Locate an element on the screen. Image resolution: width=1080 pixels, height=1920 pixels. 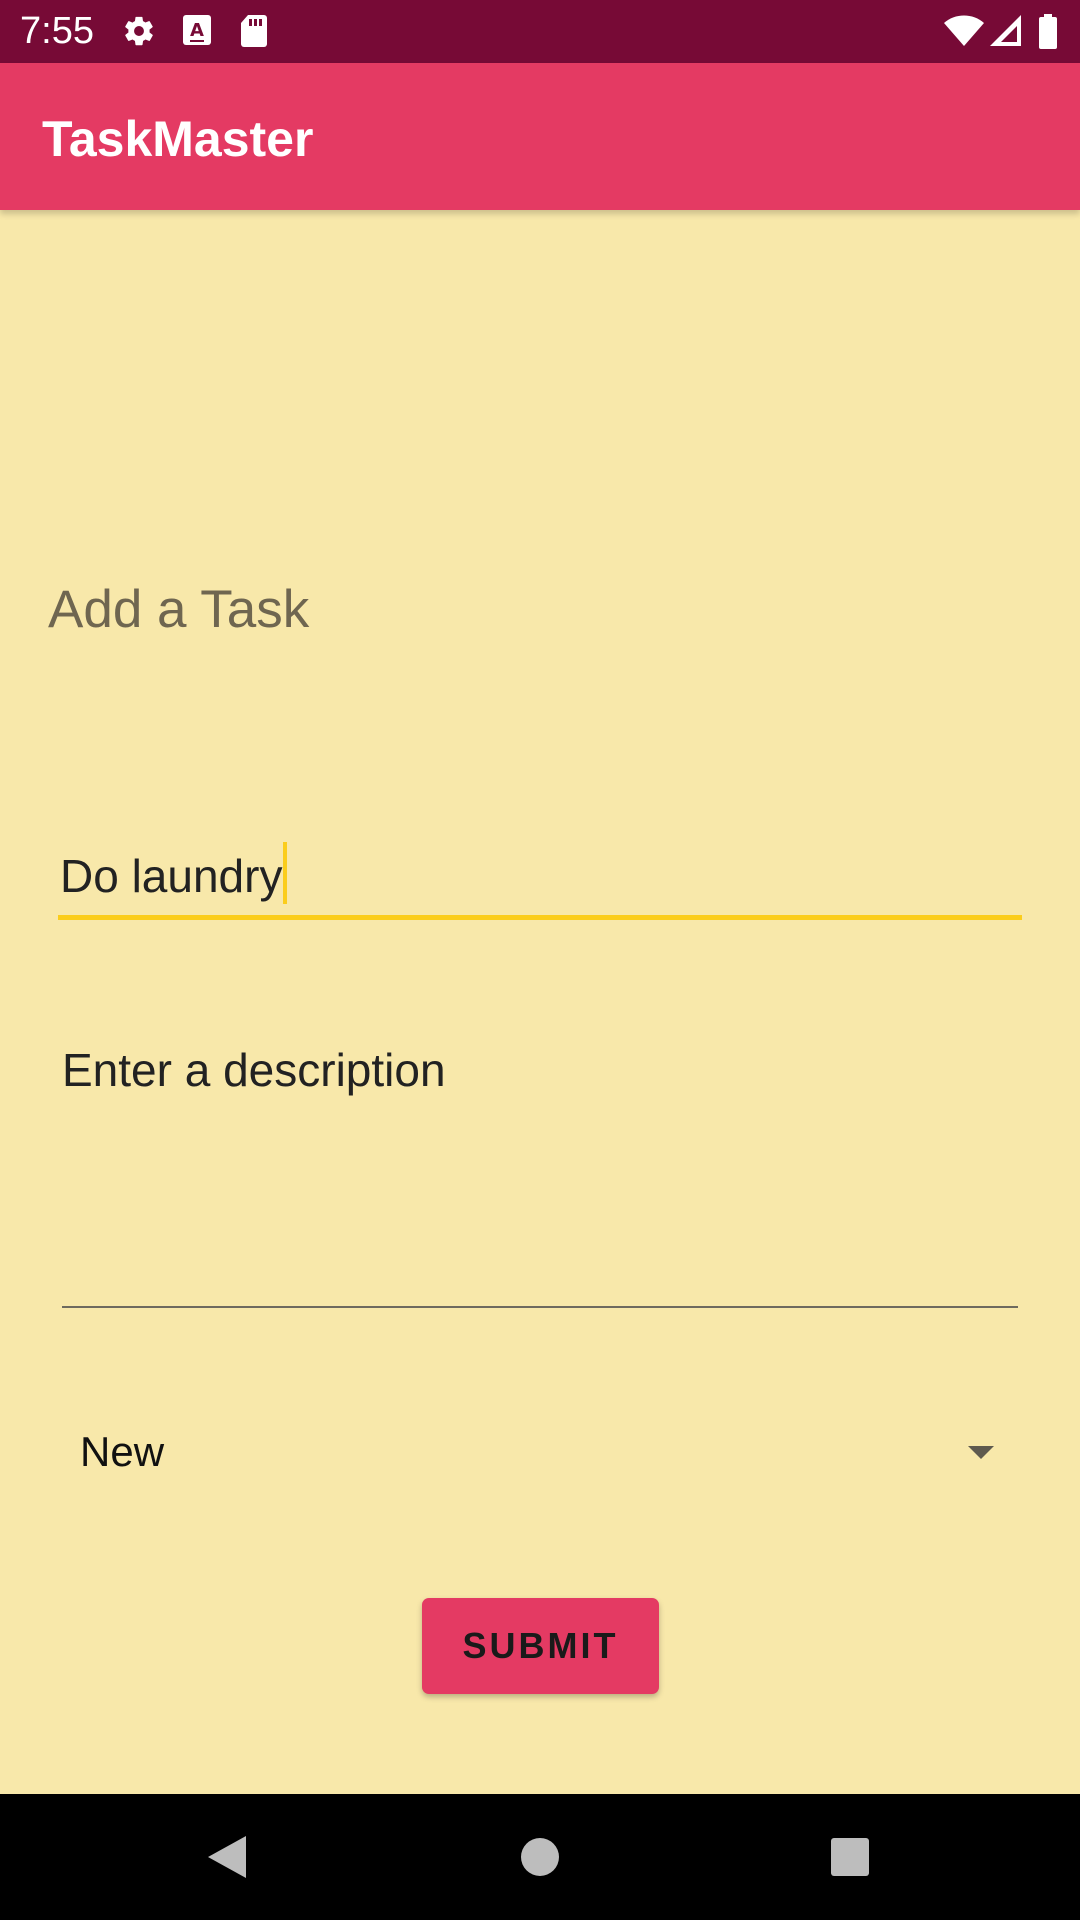
navigation-bar is located at coordinates (540, 1857).